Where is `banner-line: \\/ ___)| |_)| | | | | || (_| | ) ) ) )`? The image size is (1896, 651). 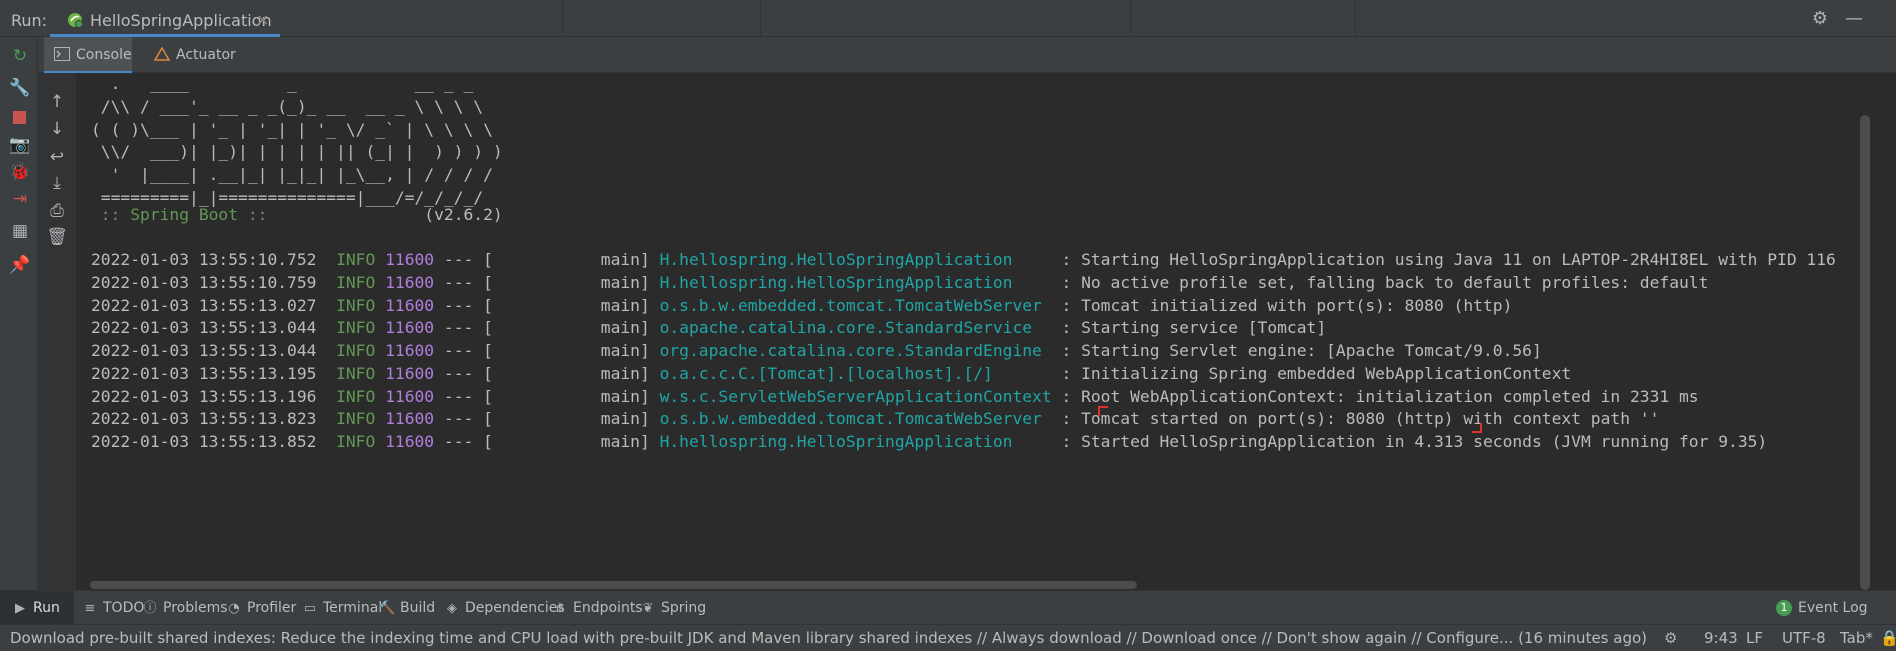
banner-line: \\/ ___)| |_)| | | | | || (_| | ) ) ) ) is located at coordinates (297, 152).